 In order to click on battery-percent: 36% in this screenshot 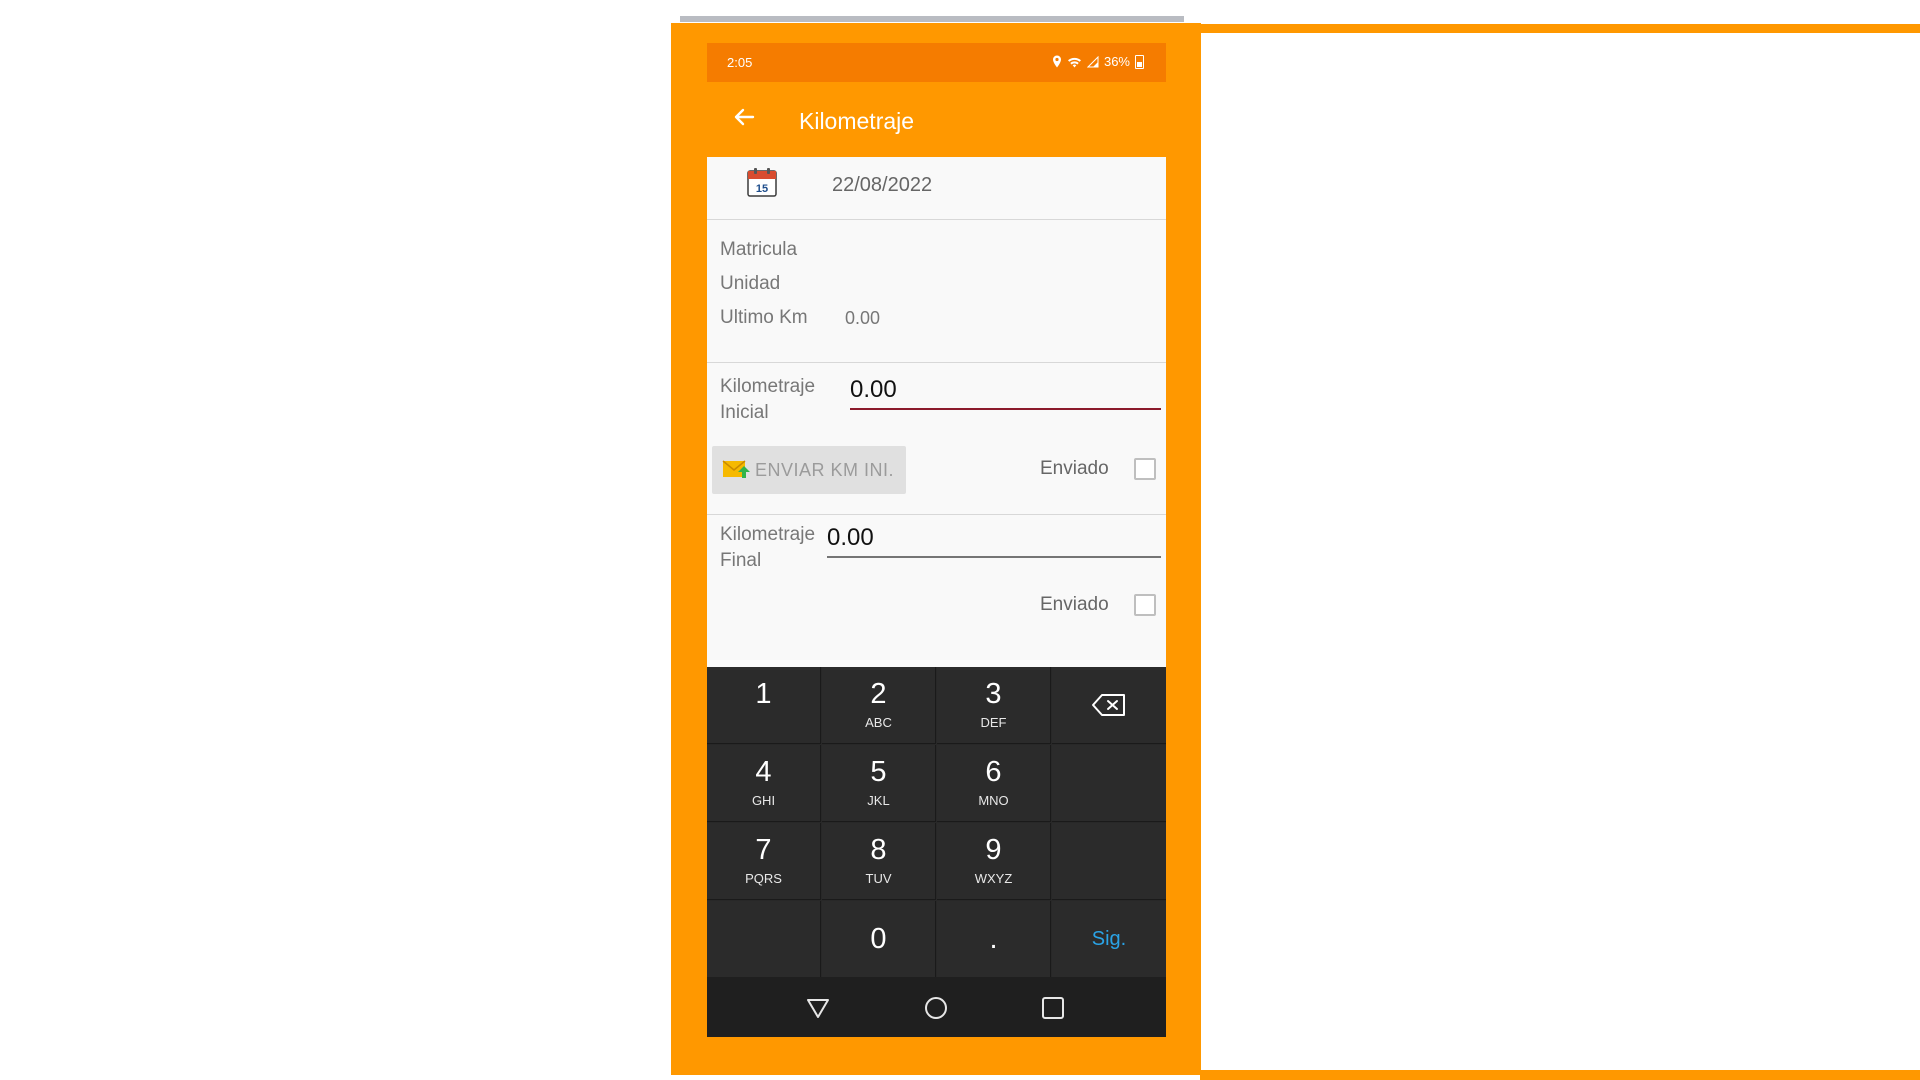, I will do `click(1116, 61)`.